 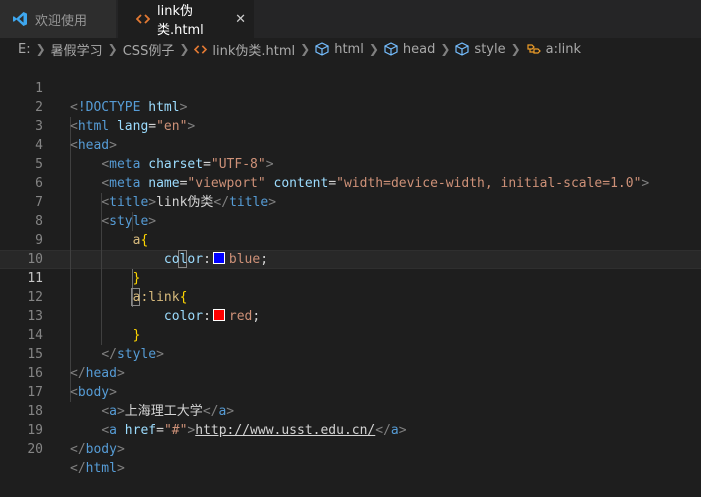 What do you see at coordinates (350, 429) in the screenshot?
I see `code-line: 19 </body>` at bounding box center [350, 429].